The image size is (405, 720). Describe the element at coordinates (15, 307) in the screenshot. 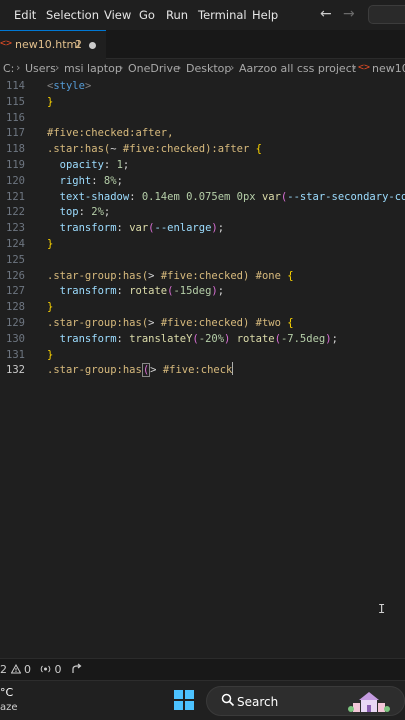

I see `line-number: 128` at that location.